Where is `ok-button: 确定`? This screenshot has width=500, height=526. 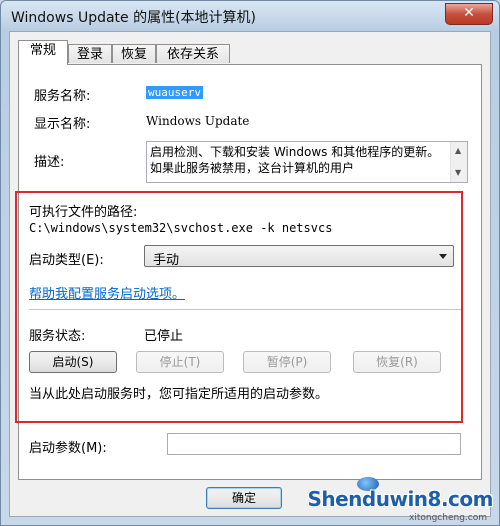
ok-button: 确定 is located at coordinates (244, 498).